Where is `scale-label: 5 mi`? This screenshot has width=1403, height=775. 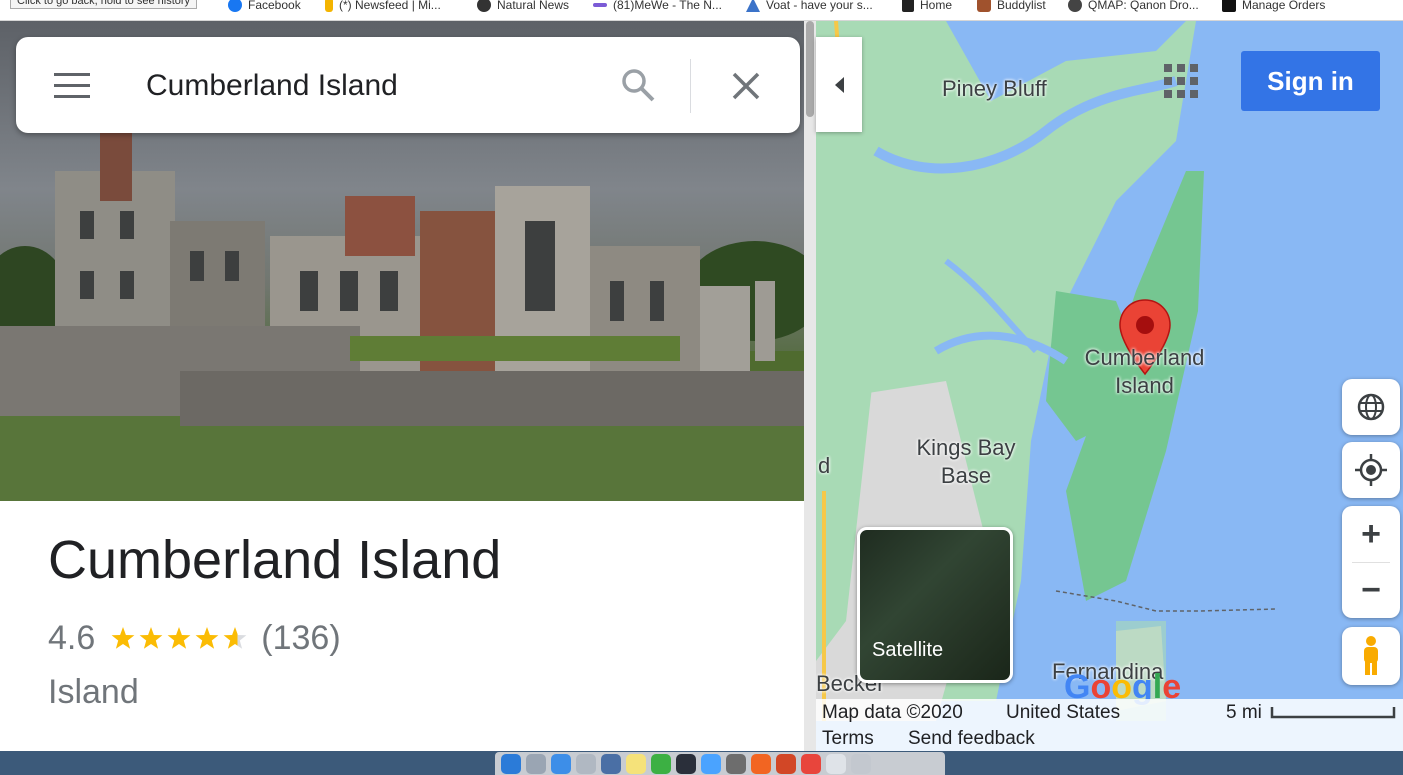 scale-label: 5 mi is located at coordinates (1244, 713).